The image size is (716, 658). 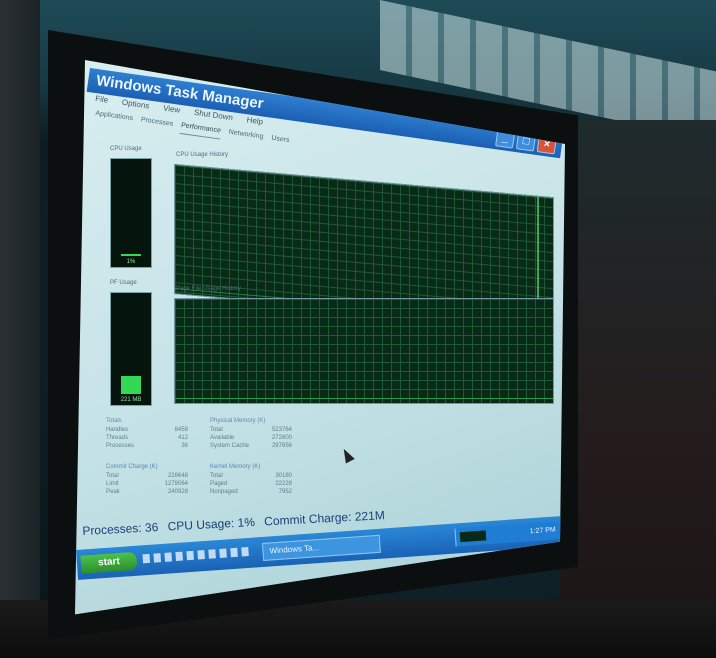 I want to click on commit-charge-title: Commit Charge (K), so click(x=132, y=467).